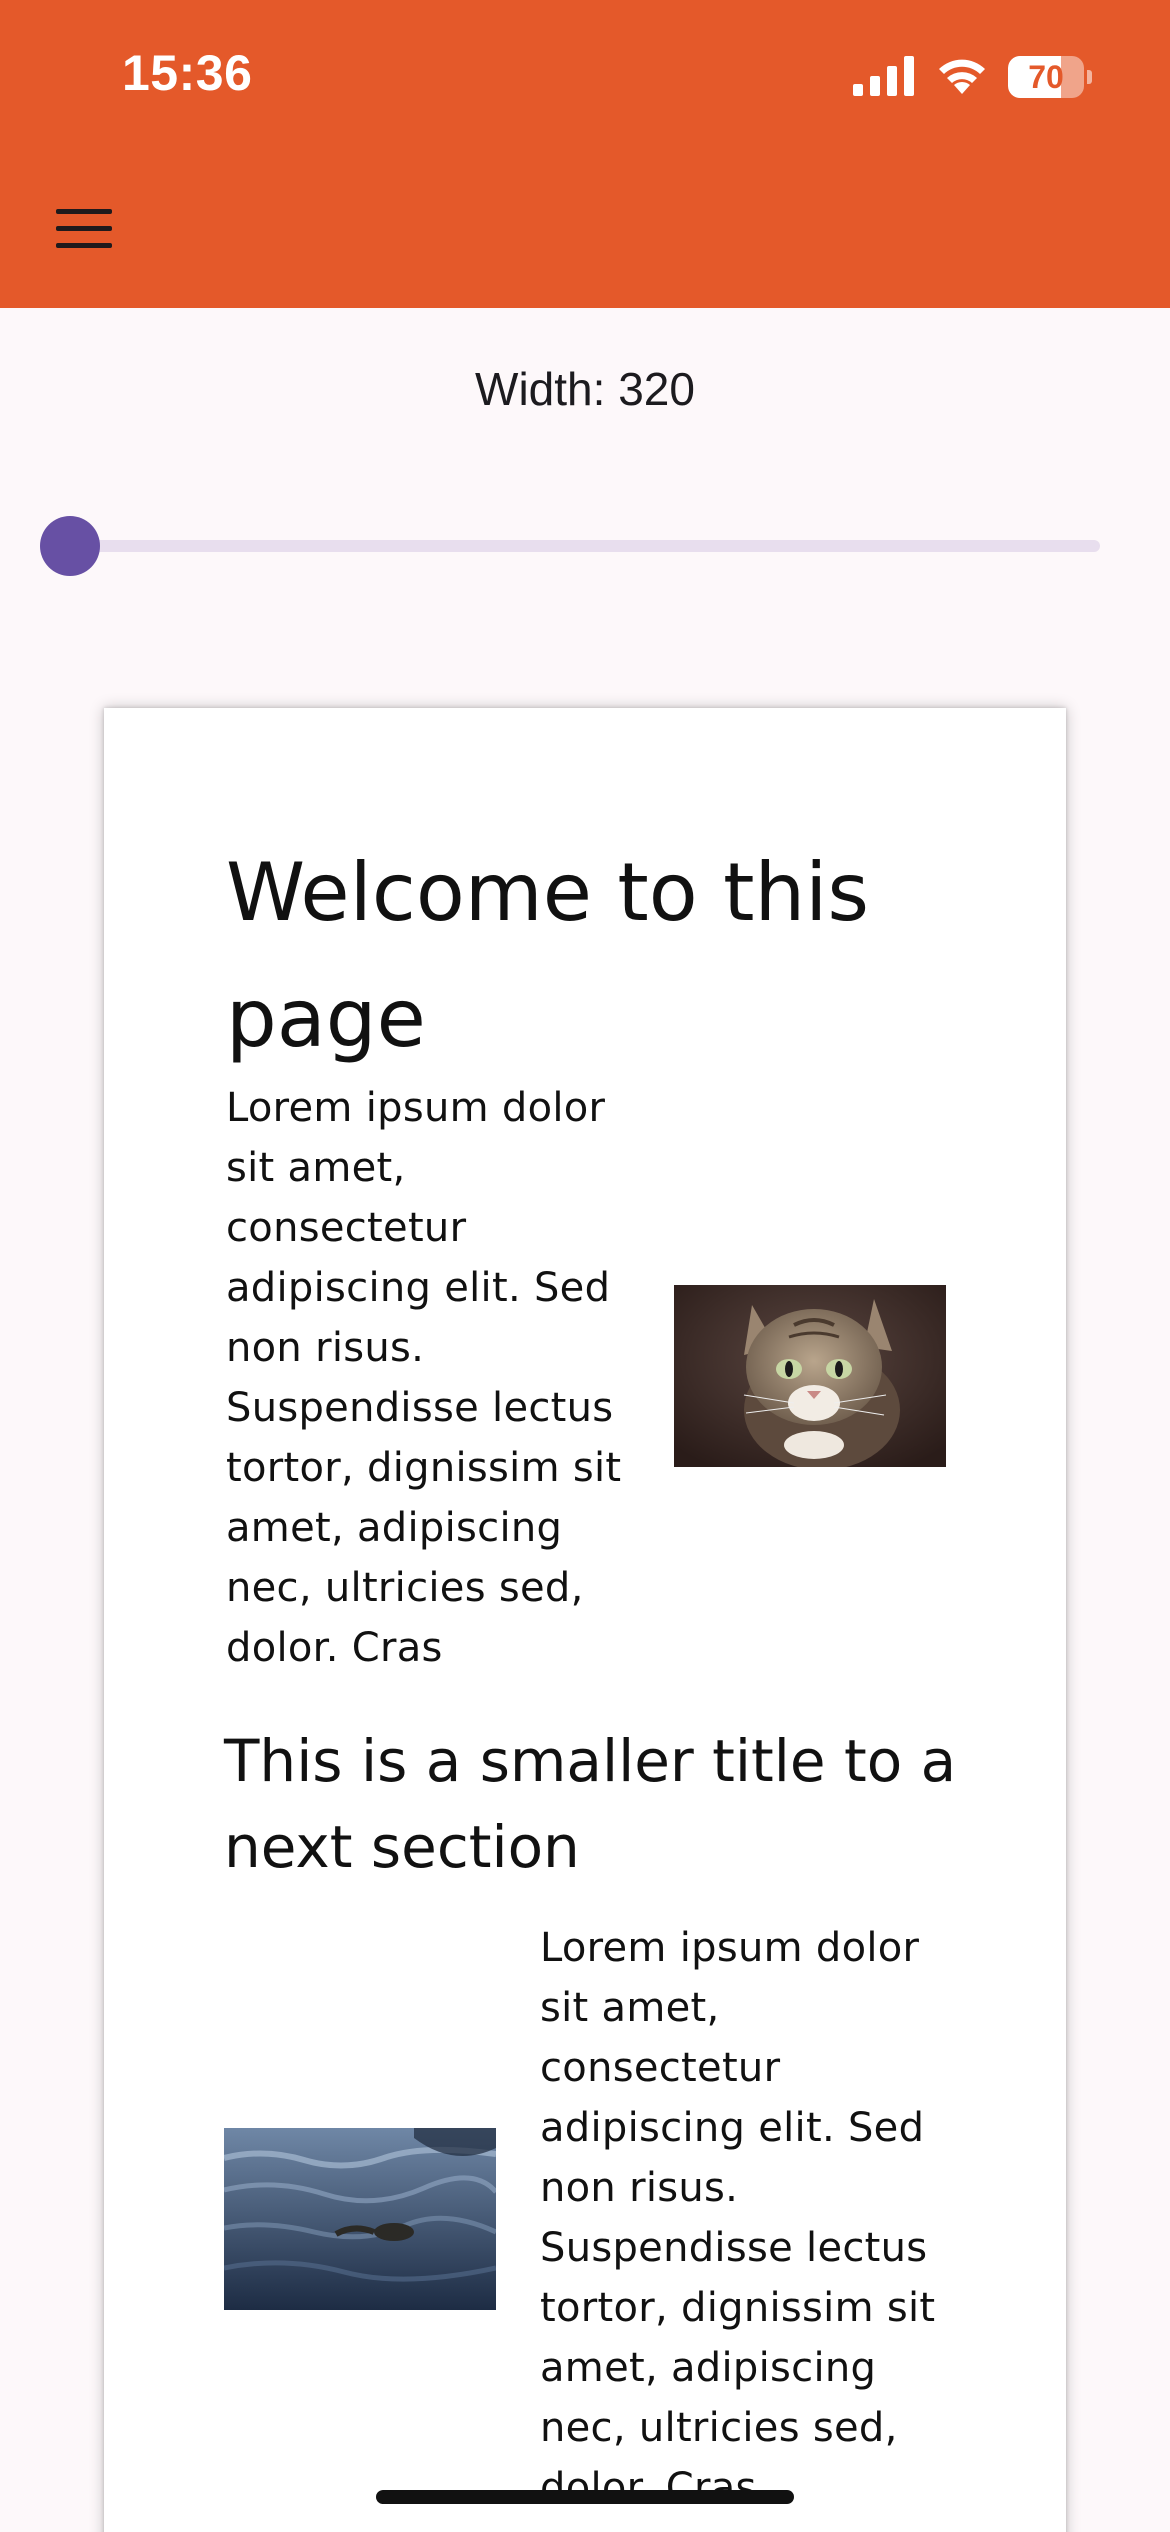 This screenshot has width=1170, height=2532. I want to click on app-bar, so click(585, 224).